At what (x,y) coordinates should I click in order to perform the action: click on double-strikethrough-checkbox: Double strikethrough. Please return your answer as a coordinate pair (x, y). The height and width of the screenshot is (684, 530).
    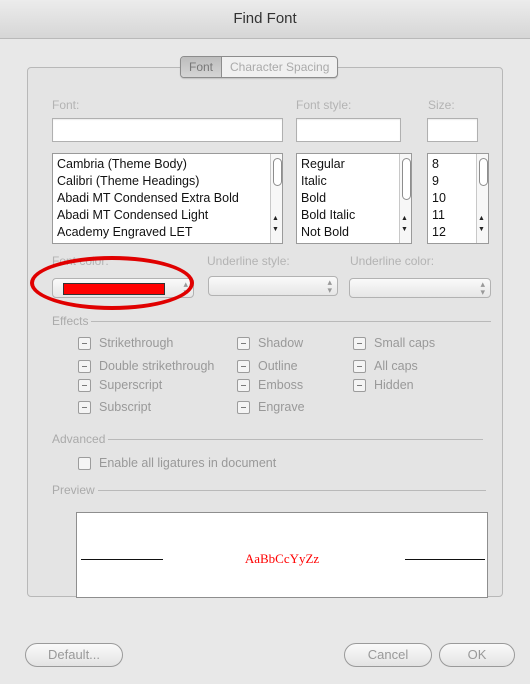
    Looking at the image, I should click on (146, 366).